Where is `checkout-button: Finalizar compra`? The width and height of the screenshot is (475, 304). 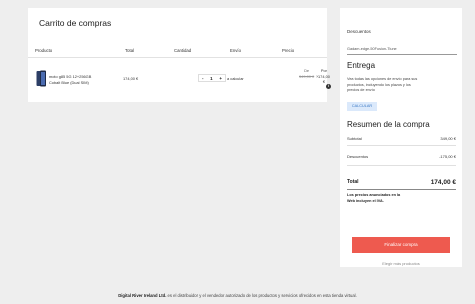 checkout-button: Finalizar compra is located at coordinates (401, 245).